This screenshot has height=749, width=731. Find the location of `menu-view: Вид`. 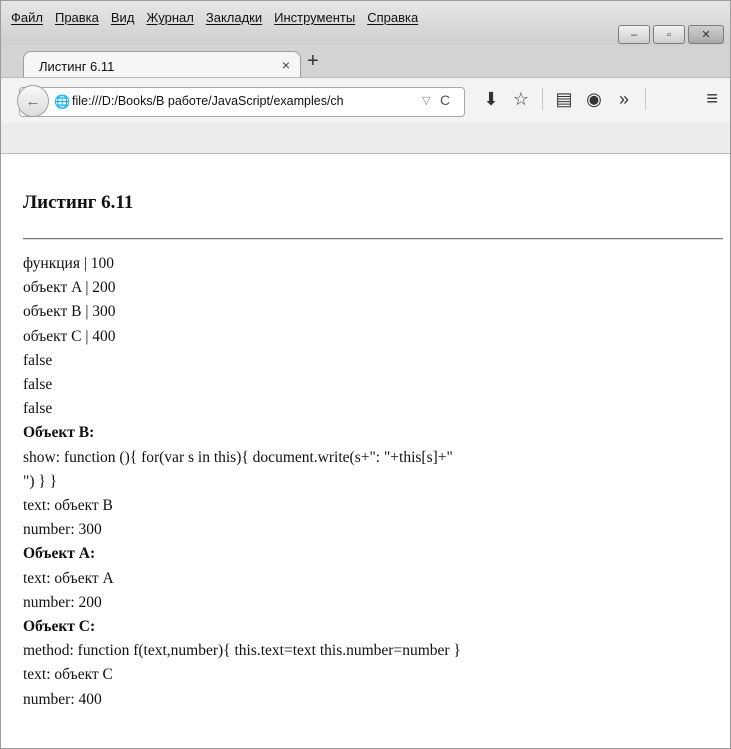

menu-view: Вид is located at coordinates (123, 17).